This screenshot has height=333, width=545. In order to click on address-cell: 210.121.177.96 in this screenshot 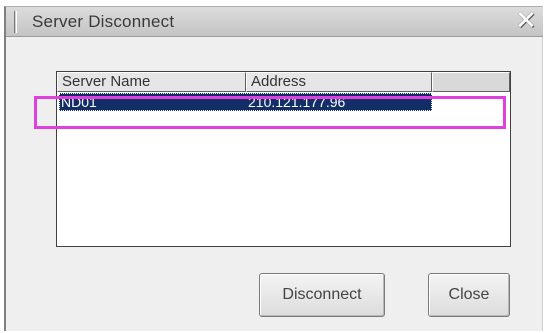, I will do `click(297, 102)`.